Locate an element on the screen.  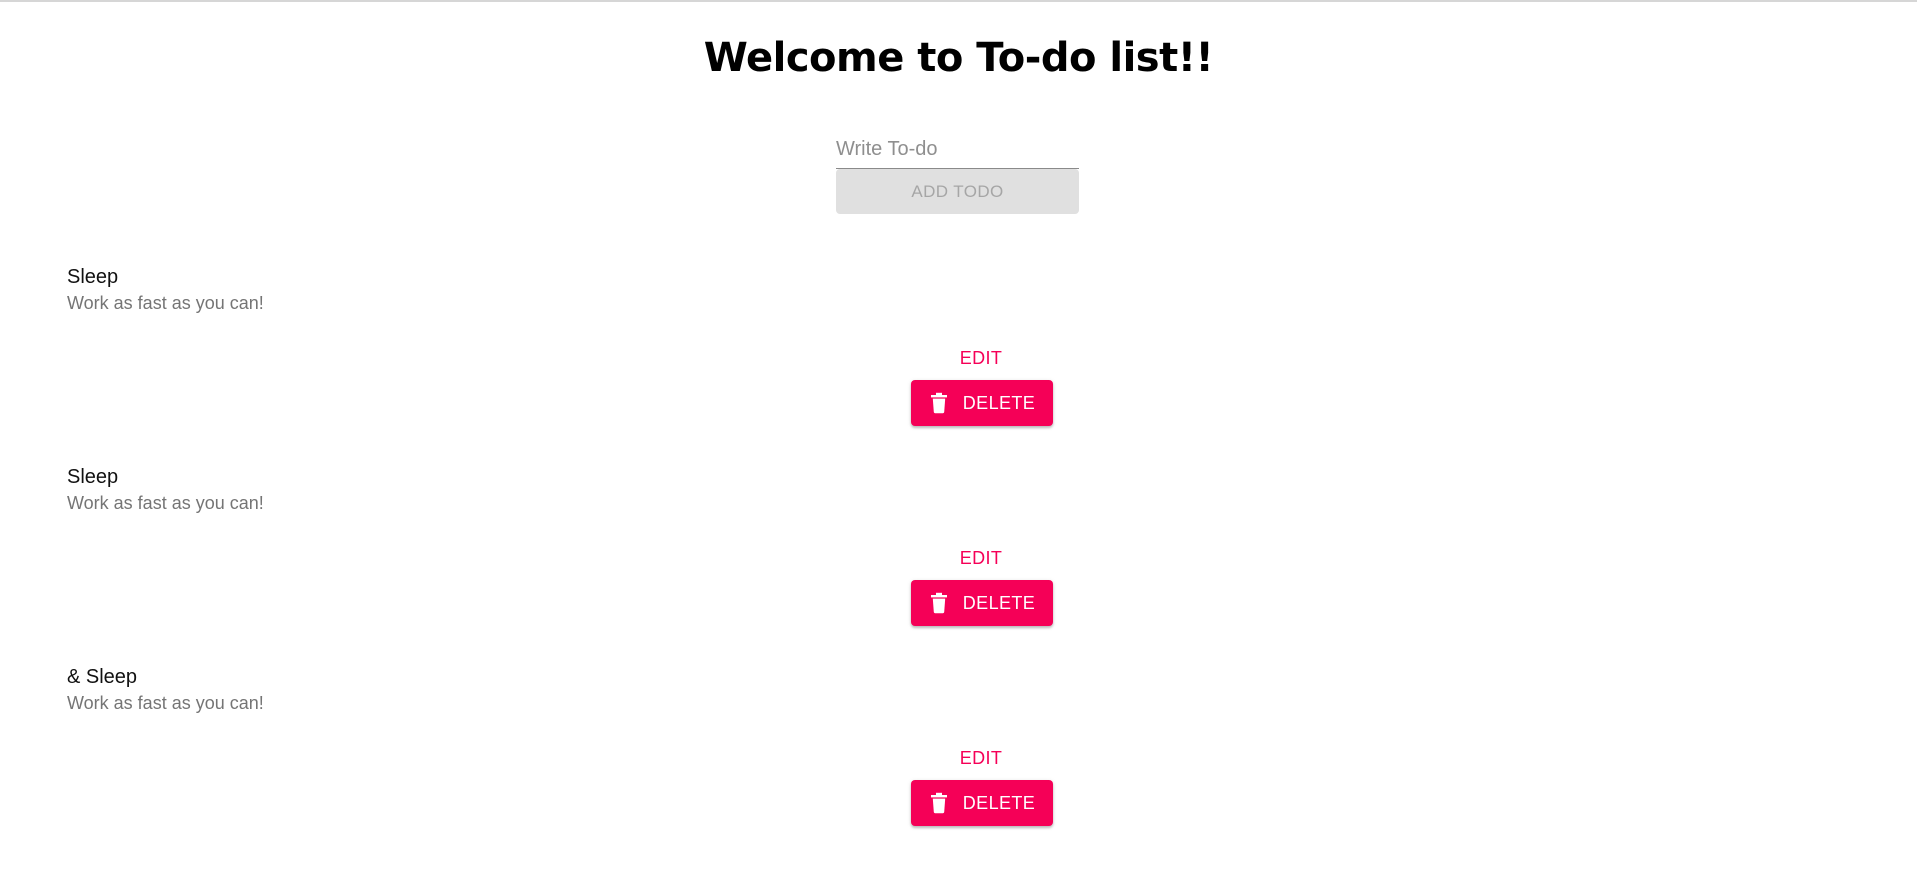
add-todo-form: ADD TODO is located at coordinates (957, 173).